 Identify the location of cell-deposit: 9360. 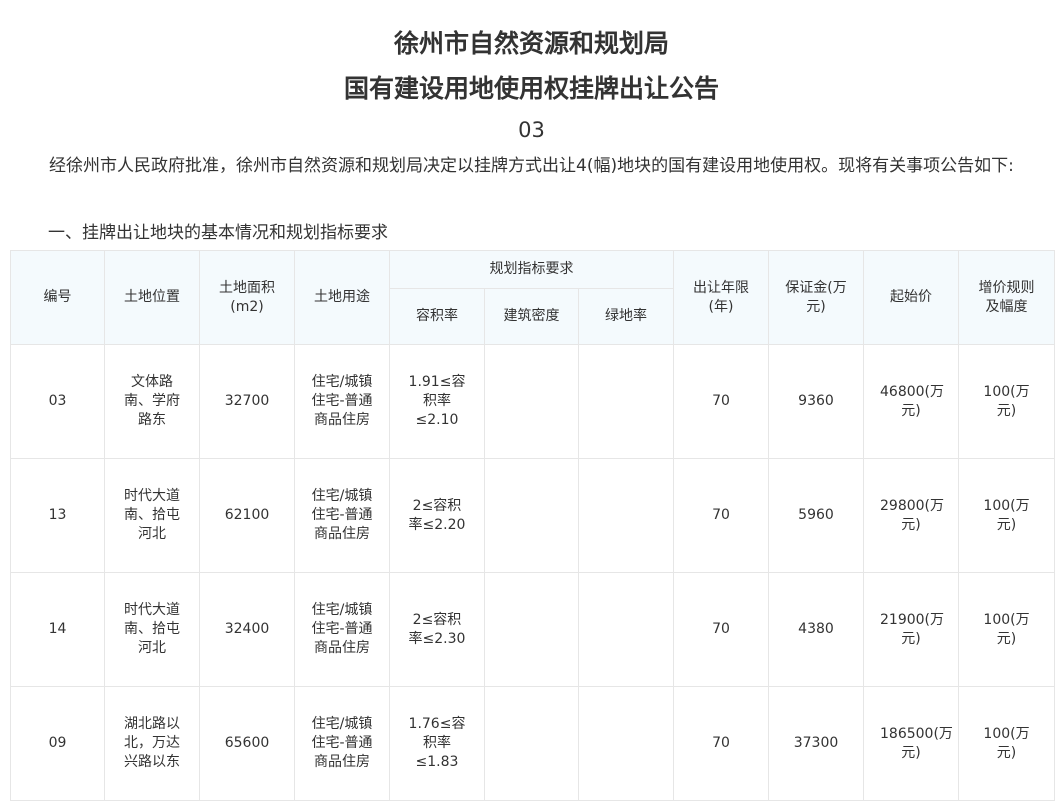
(816, 401).